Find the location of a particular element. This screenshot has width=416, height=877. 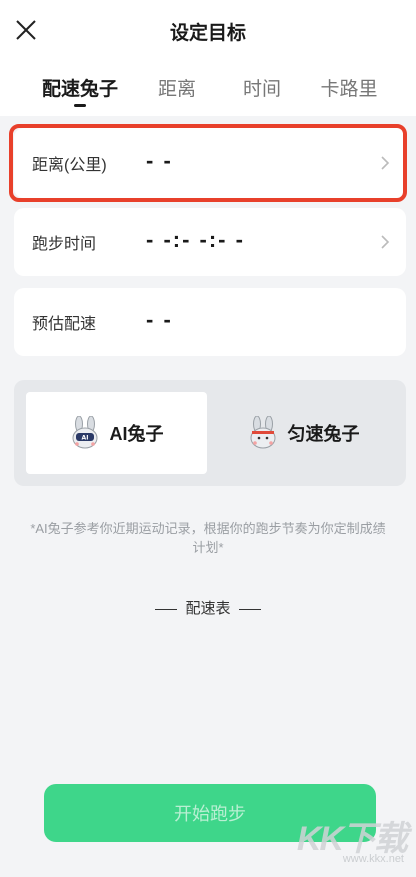

ai-rabbit-label: AI兔子 is located at coordinates (136, 434).